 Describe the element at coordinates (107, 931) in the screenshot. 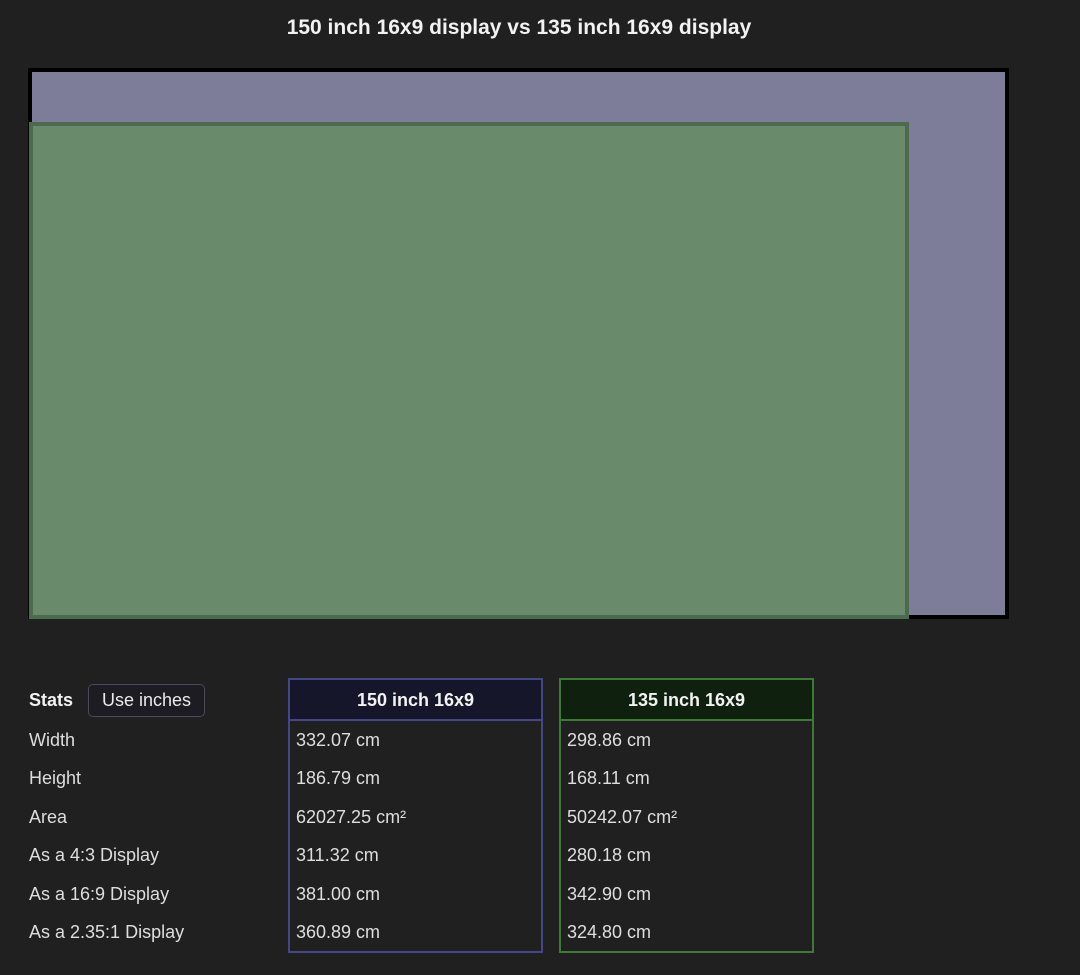

I see `row-label-2-35-1: As a 2.35:1 Display` at that location.